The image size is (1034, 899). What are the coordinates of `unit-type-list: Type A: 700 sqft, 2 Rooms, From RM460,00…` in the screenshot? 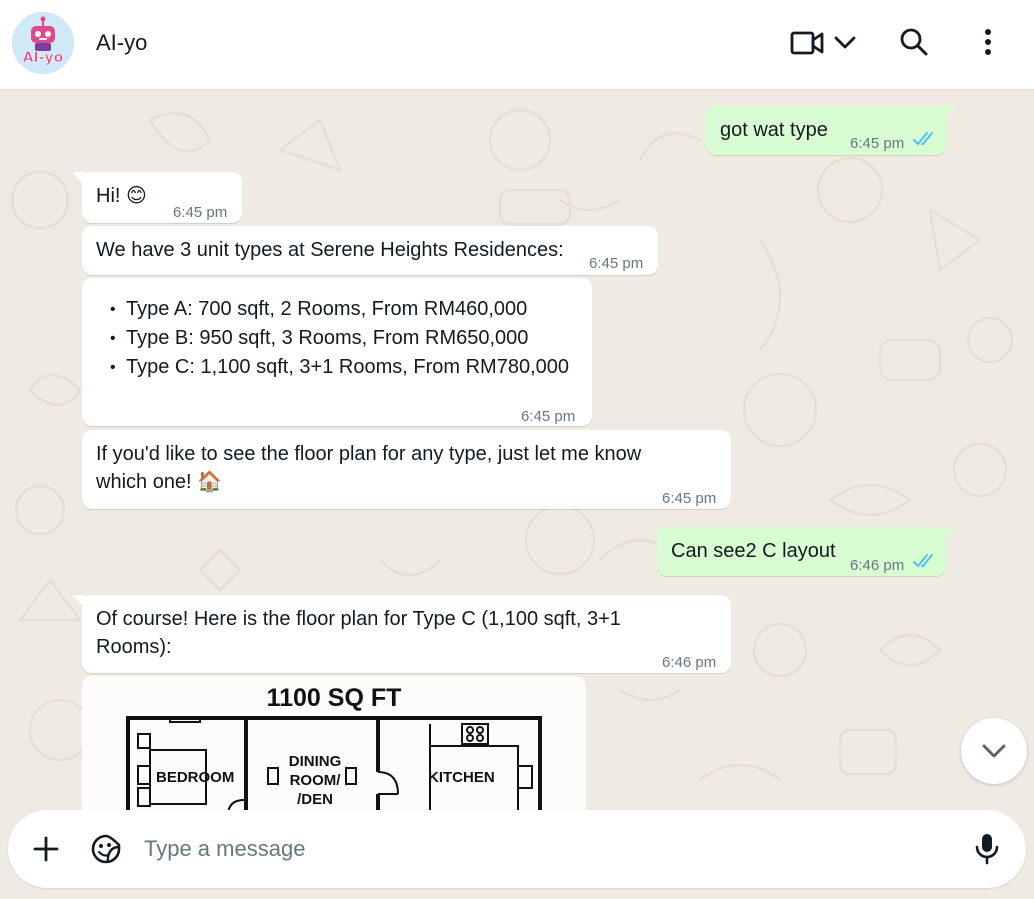 It's located at (338, 338).